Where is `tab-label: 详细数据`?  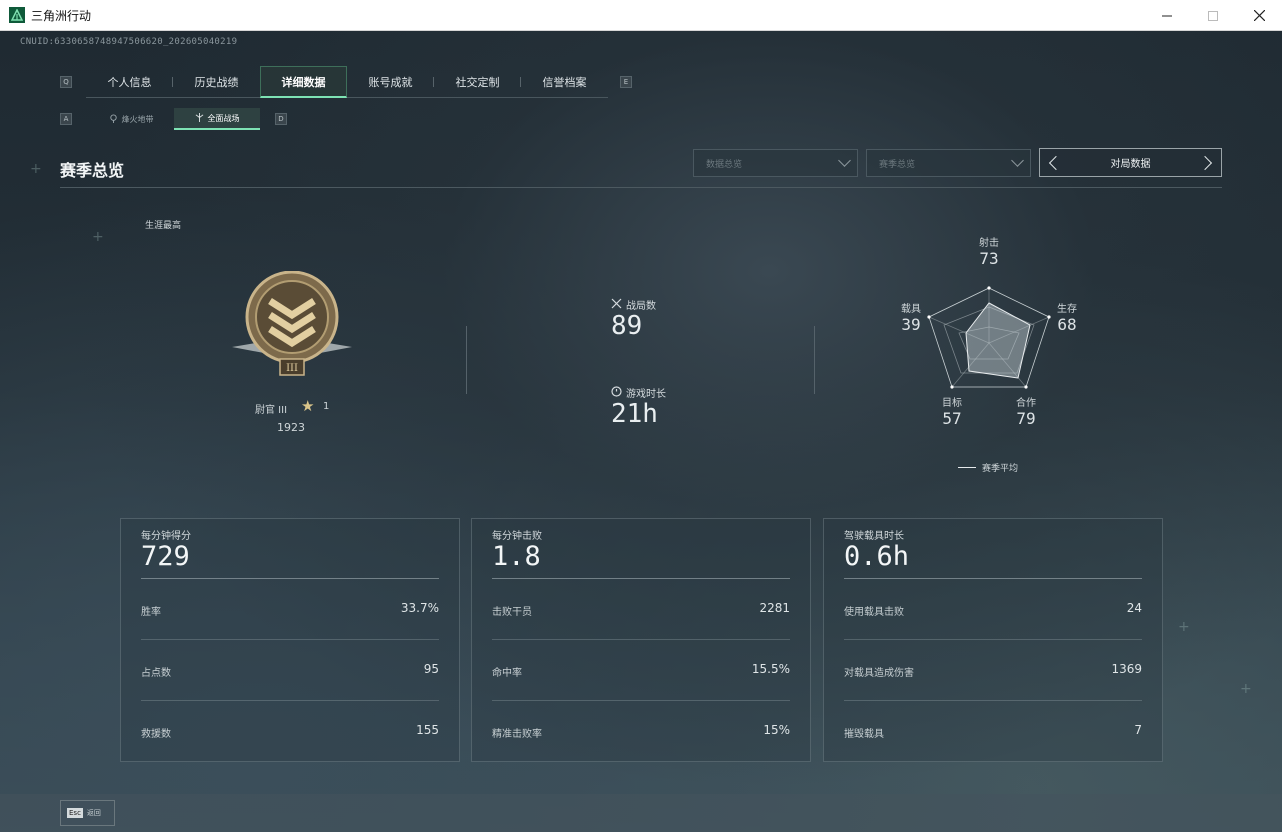 tab-label: 详细数据 is located at coordinates (303, 82).